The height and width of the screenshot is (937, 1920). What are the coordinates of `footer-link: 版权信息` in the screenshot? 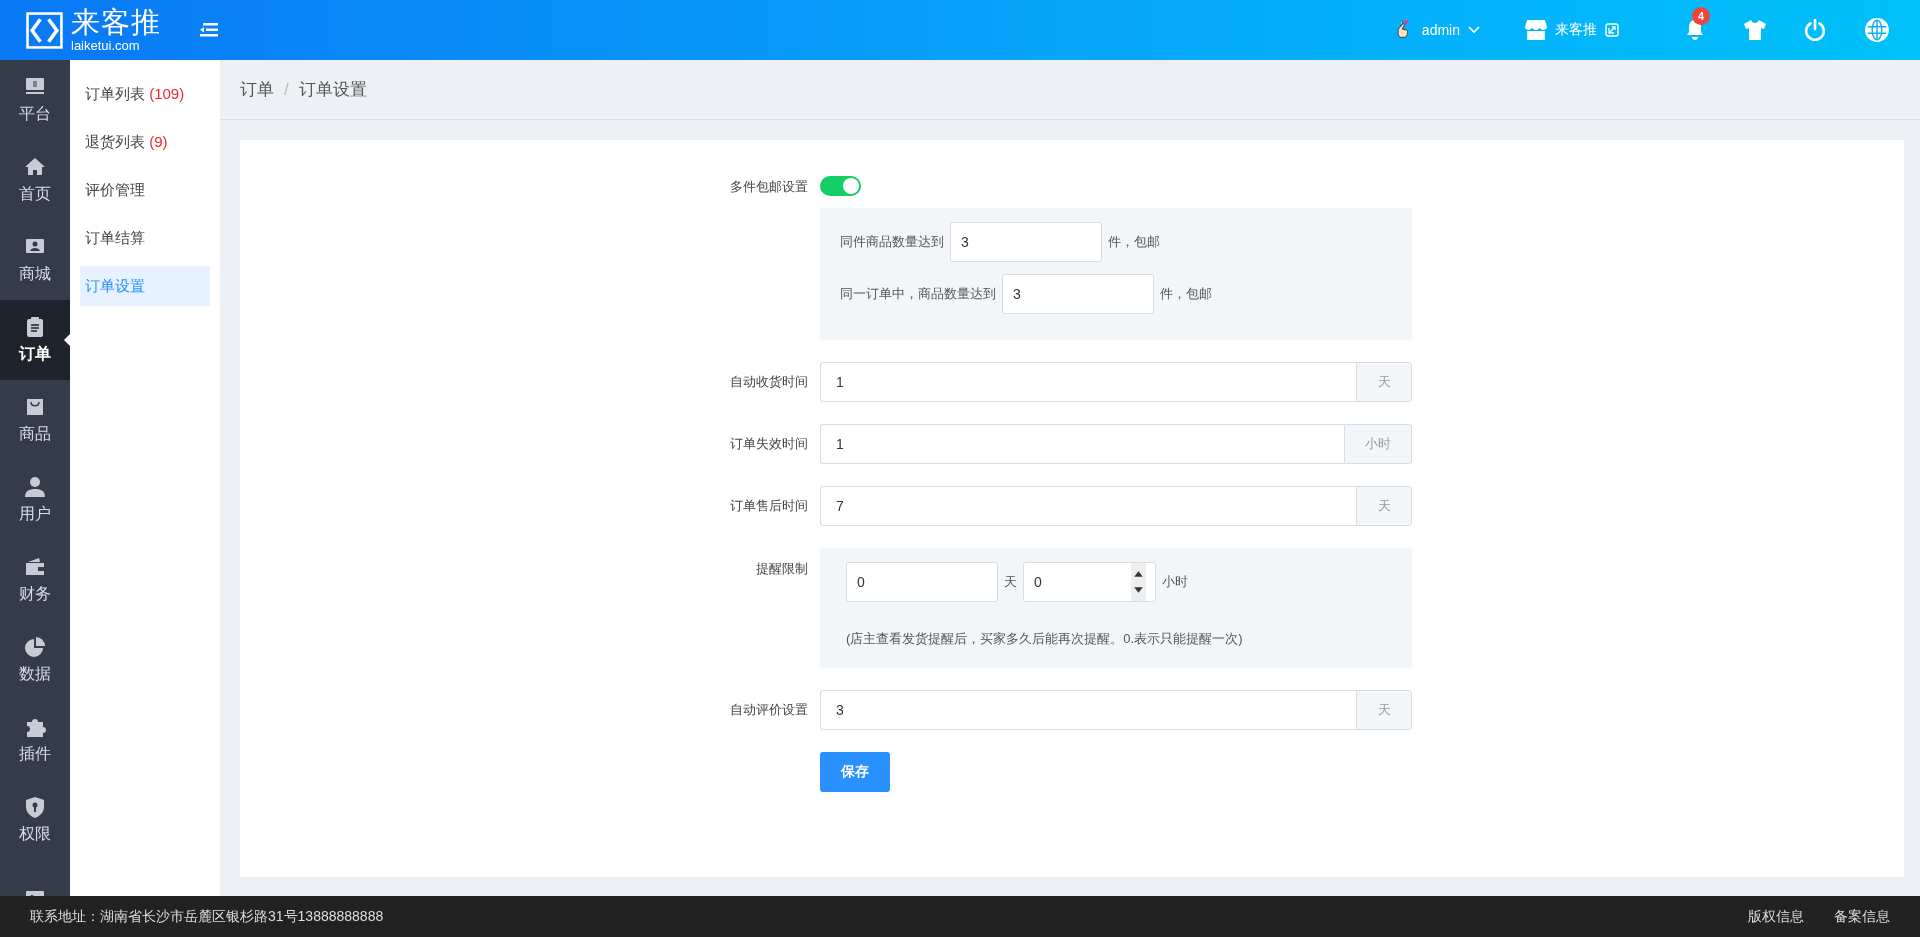 It's located at (1776, 916).